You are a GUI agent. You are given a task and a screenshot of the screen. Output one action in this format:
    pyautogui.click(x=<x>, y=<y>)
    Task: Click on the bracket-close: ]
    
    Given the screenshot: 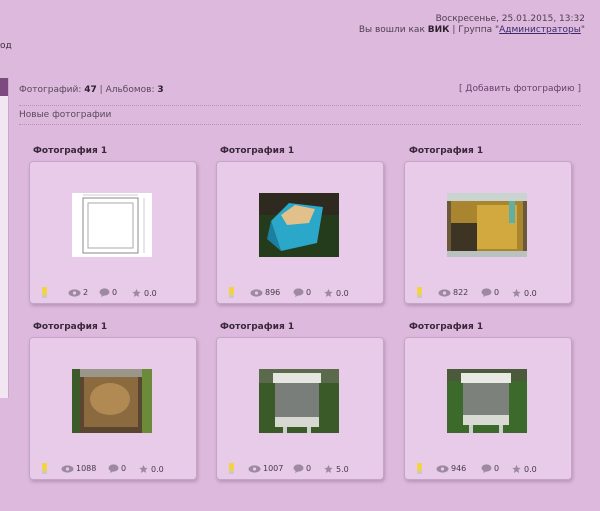 What is the action you would take?
    pyautogui.click(x=579, y=89)
    